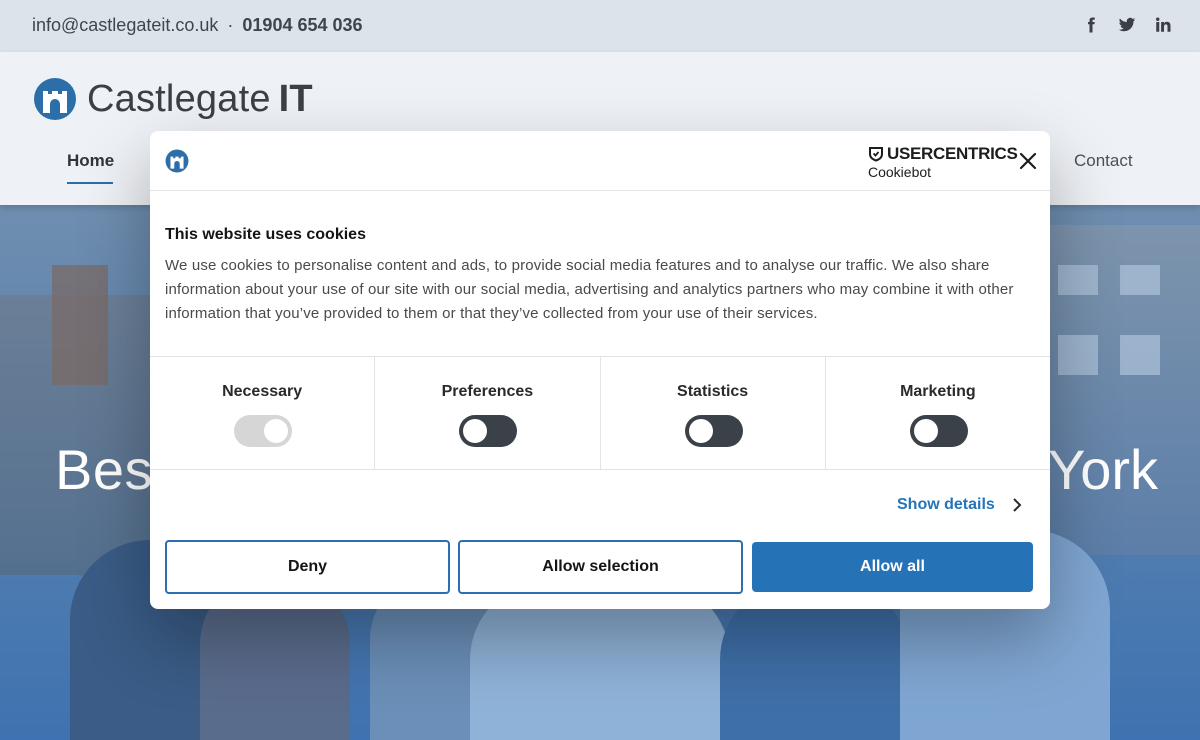 This screenshot has width=1200, height=740. I want to click on show-details-link: Show details, so click(960, 505).